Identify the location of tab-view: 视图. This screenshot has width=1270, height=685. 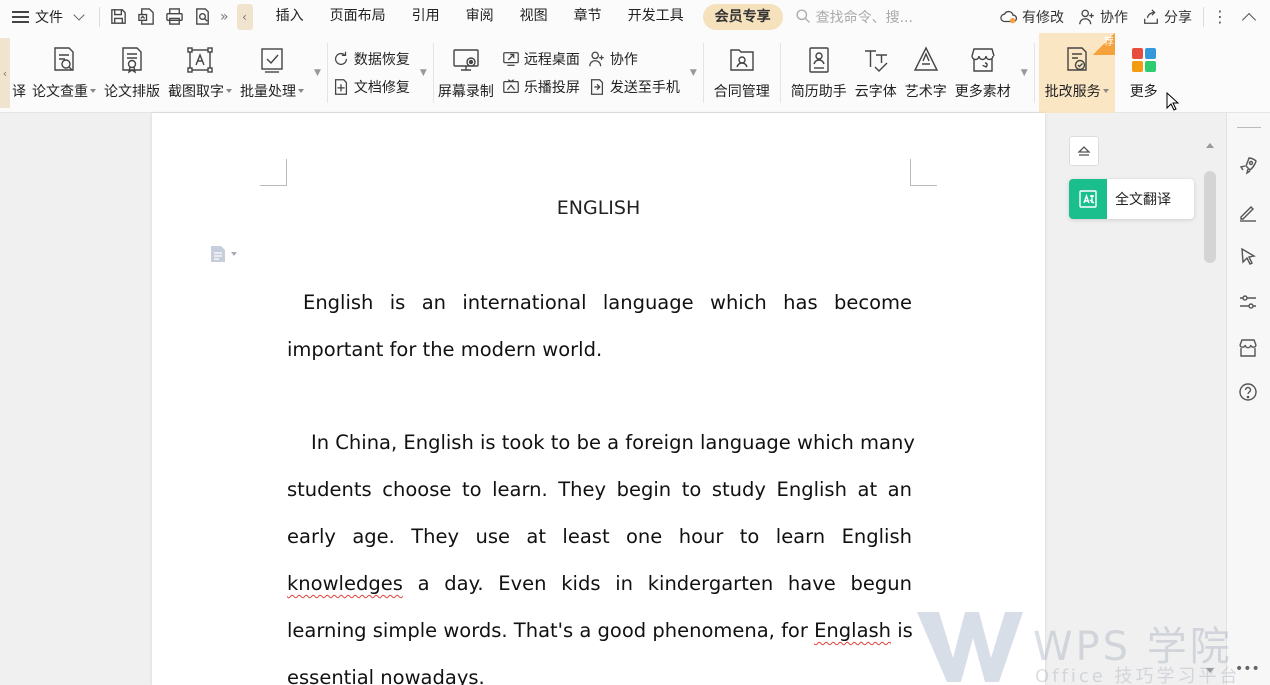
(534, 16).